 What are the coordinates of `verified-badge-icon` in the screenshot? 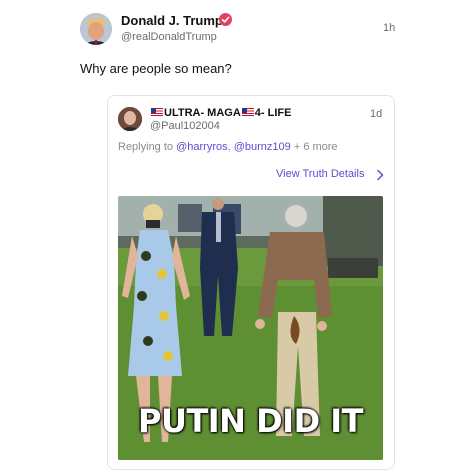 It's located at (225, 19).